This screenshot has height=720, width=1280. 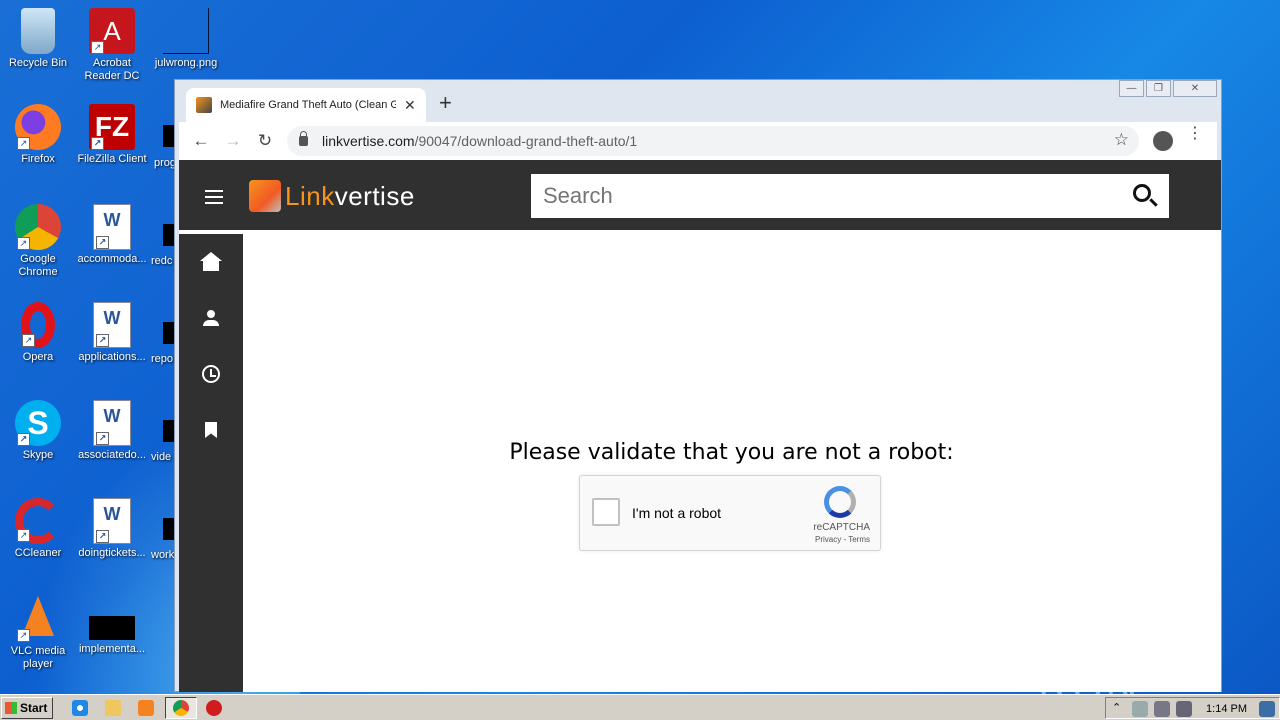 I want to click on desktop-icon-opera: ↗ Opera, so click(x=38, y=333).